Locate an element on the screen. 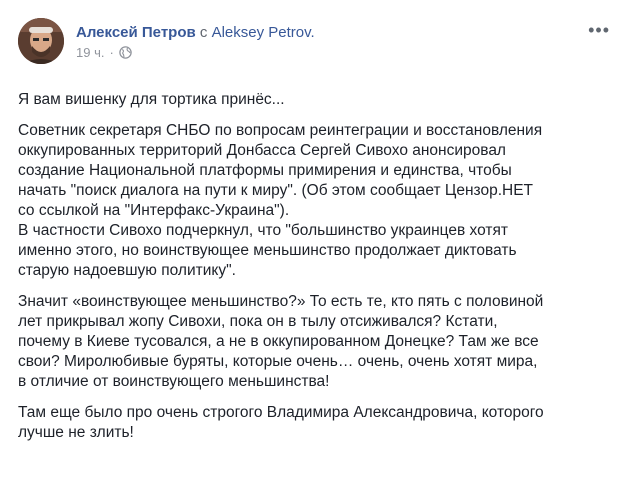 The height and width of the screenshot is (491, 628). author-line: Алексей Петров с Aleksey Petrov. is located at coordinates (195, 32).